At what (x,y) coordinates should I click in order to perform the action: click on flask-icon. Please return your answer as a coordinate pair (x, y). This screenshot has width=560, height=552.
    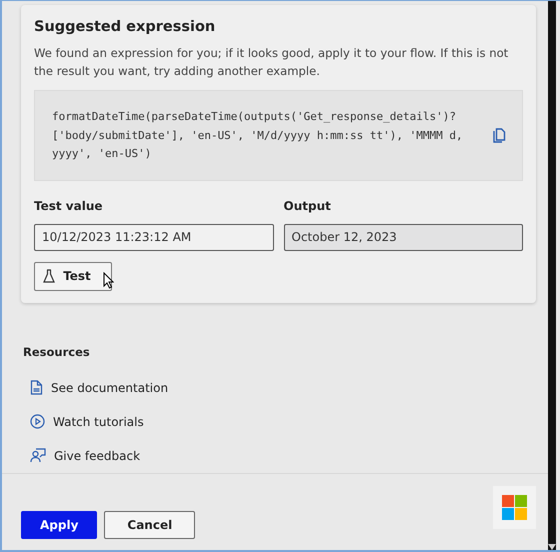
    Looking at the image, I should click on (49, 276).